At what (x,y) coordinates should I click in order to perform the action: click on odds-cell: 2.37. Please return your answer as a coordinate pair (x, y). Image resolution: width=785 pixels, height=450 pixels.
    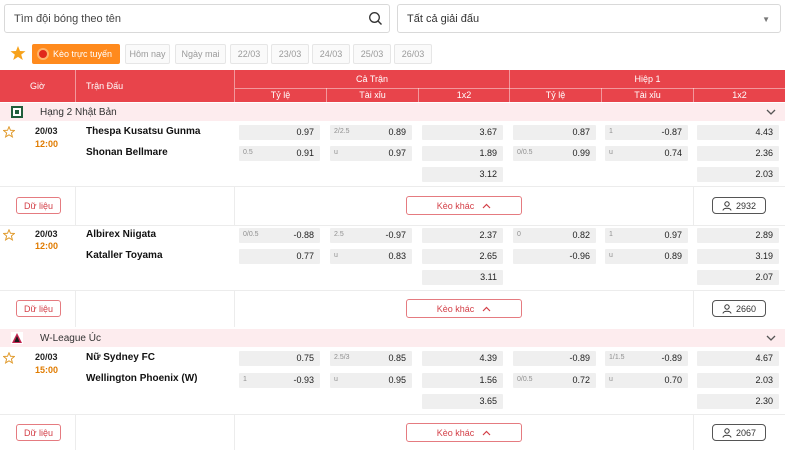
    Looking at the image, I should click on (462, 235).